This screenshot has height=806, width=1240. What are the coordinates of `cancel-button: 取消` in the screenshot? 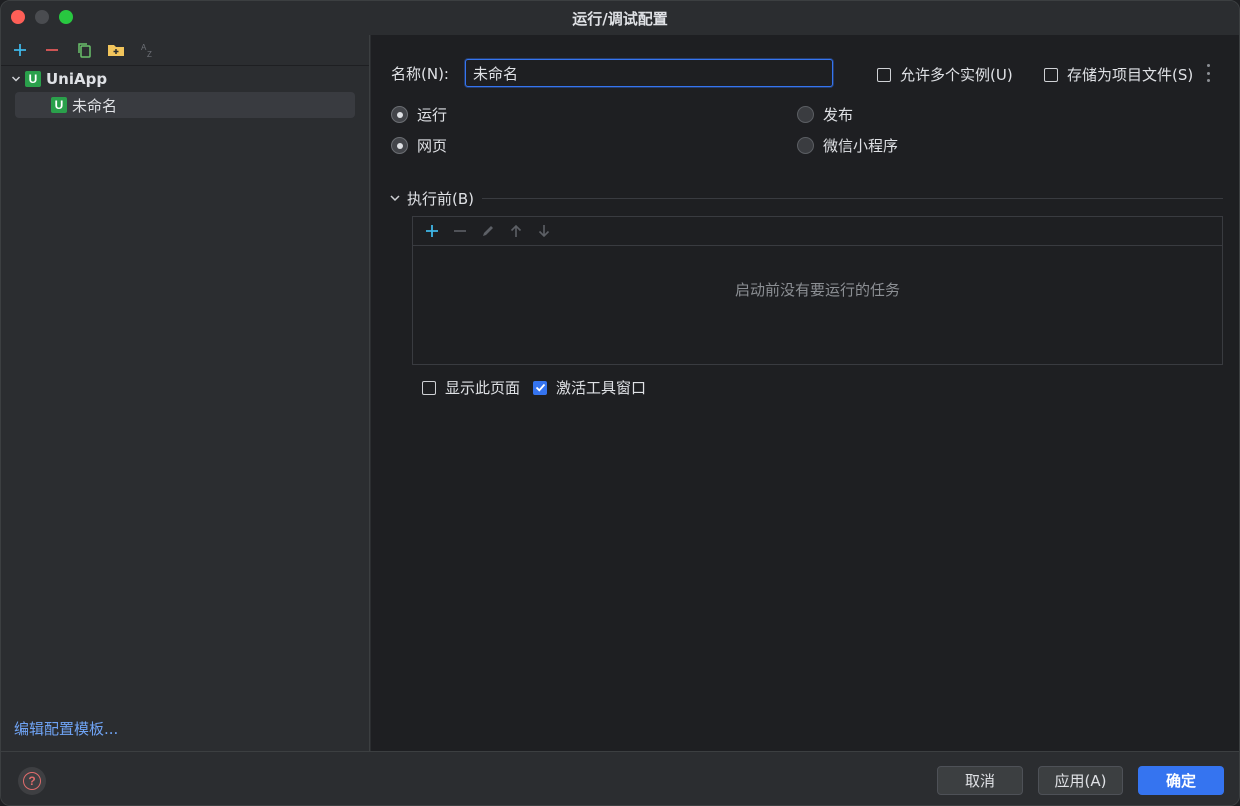 It's located at (980, 780).